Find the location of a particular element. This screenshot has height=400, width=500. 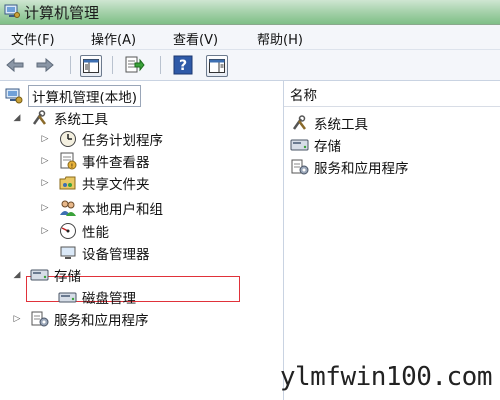

show-console-tree-button is located at coordinates (91, 66).